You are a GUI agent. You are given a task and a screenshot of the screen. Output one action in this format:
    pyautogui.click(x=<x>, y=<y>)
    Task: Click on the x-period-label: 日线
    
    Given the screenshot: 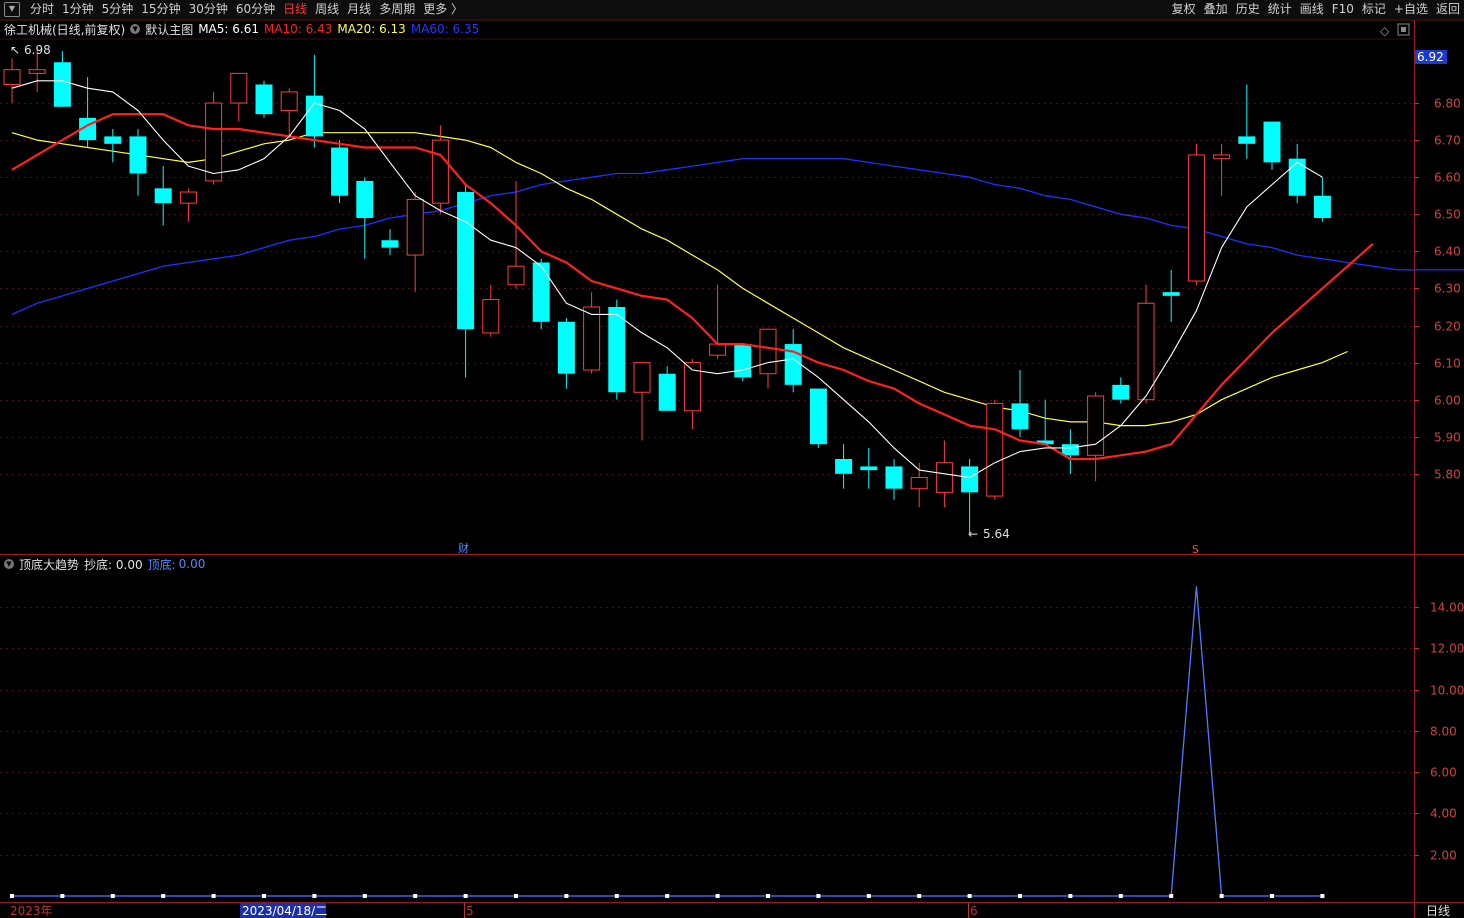 What is the action you would take?
    pyautogui.click(x=1438, y=911)
    